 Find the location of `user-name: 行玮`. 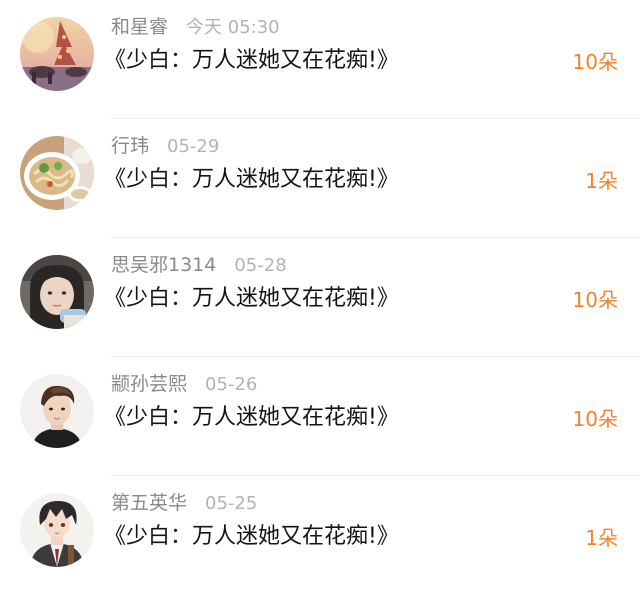

user-name: 行玮 is located at coordinates (130, 146).